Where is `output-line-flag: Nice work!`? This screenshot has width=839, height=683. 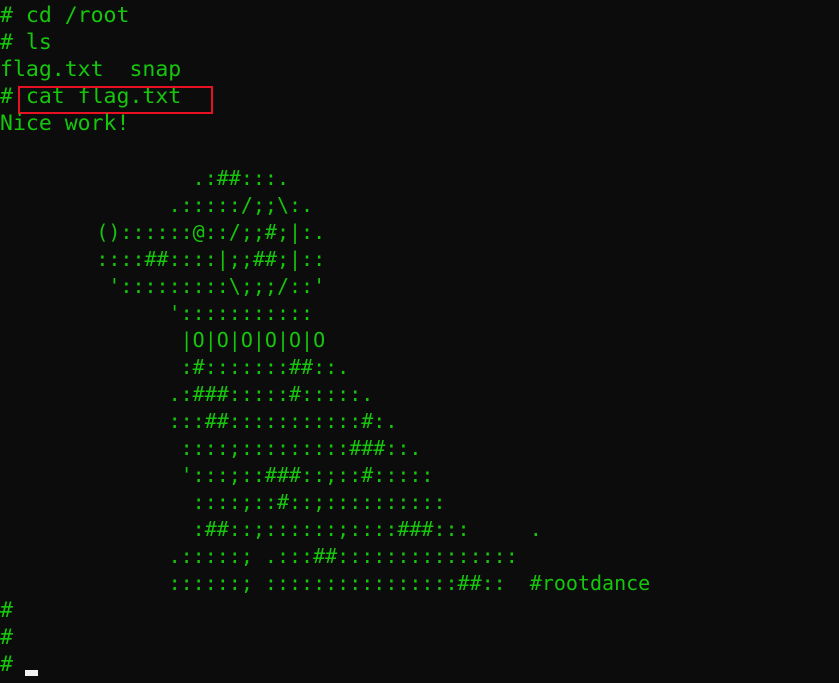 output-line-flag: Nice work! is located at coordinates (65, 123).